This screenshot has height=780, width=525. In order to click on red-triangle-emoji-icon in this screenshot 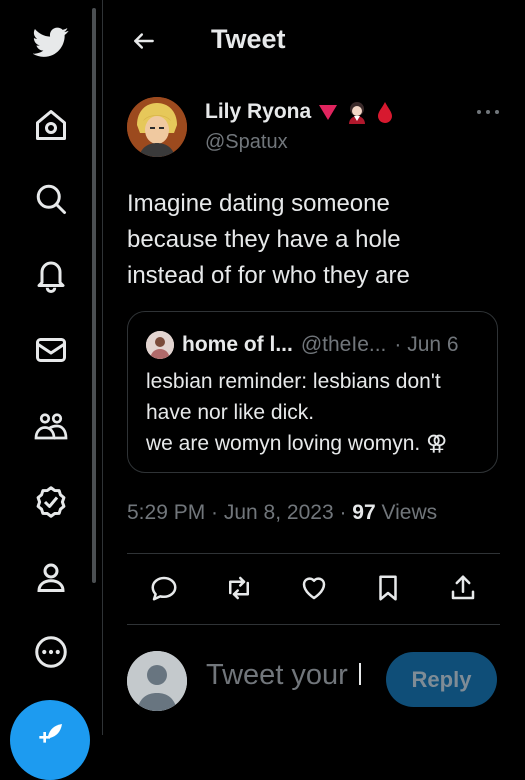, I will do `click(328, 112)`.